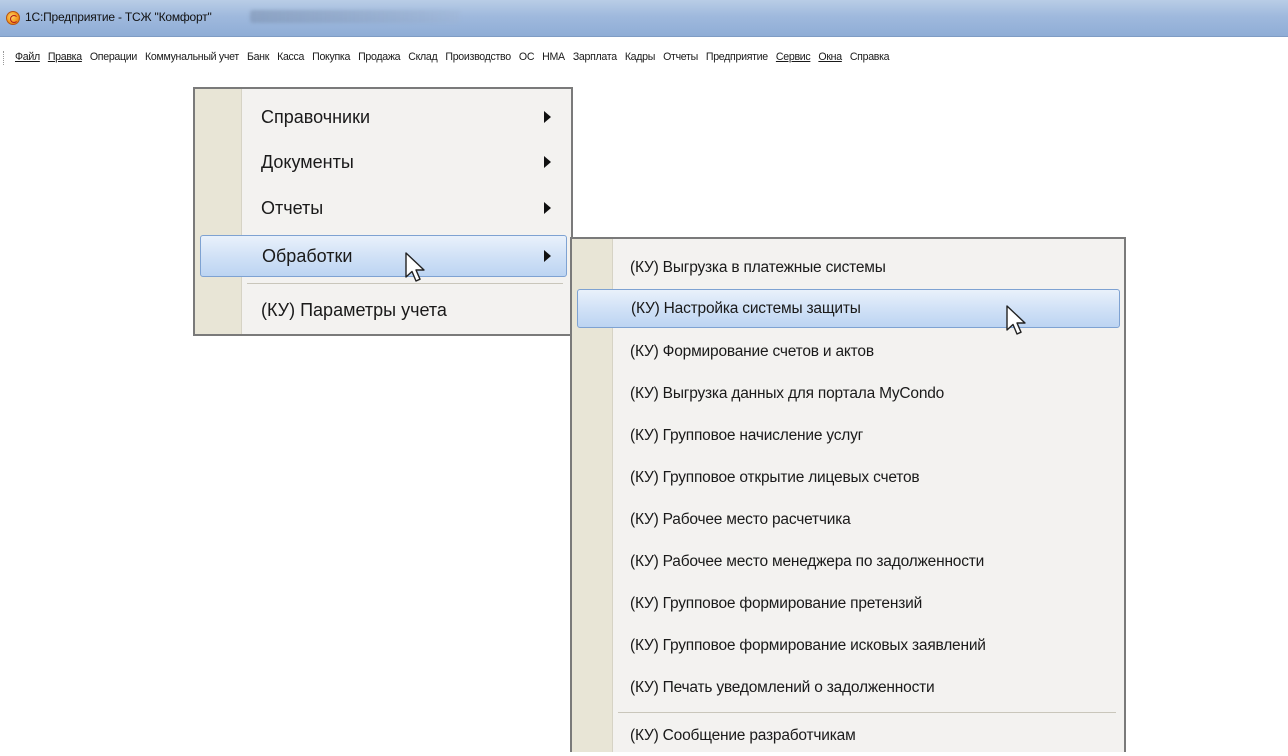 This screenshot has height=756, width=1288. Describe the element at coordinates (743, 735) in the screenshot. I see `menu-item-label: (КУ) Сообщение разработчикам` at that location.